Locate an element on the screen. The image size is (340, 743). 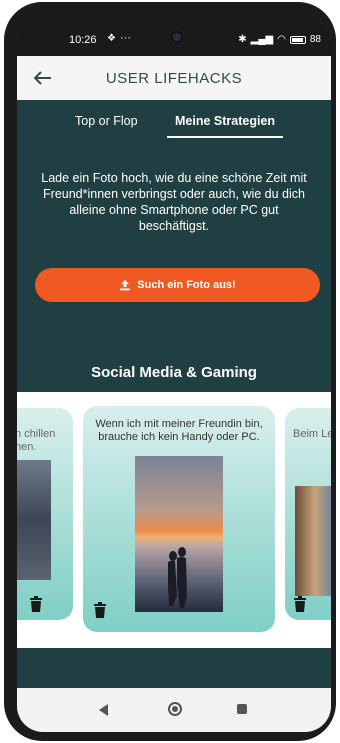
status-bar: 10:26 ❖ ··· ✱ ▂▄▆ ◠ 88 is located at coordinates (174, 36).